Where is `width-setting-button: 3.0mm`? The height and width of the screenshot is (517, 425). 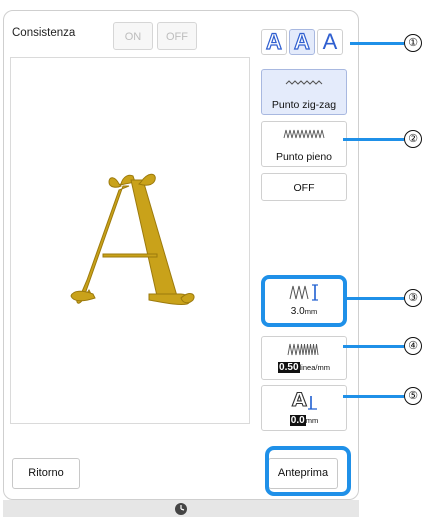 width-setting-button: 3.0mm is located at coordinates (304, 301).